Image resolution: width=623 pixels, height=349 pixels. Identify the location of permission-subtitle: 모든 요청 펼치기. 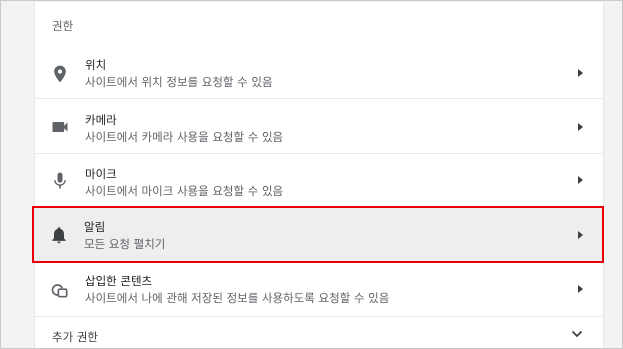
(125, 244).